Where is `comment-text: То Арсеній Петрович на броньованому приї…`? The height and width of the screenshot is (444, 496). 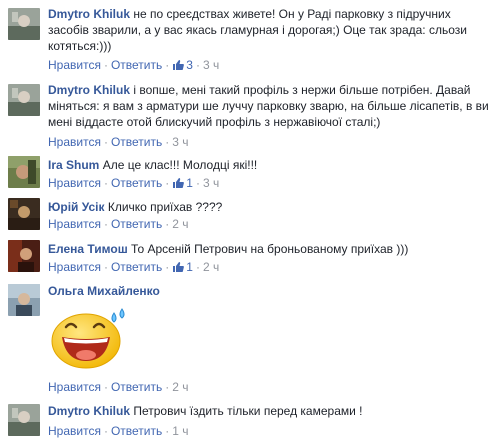
comment-text: То Арсеній Петрович на броньованому приї… is located at coordinates (270, 249).